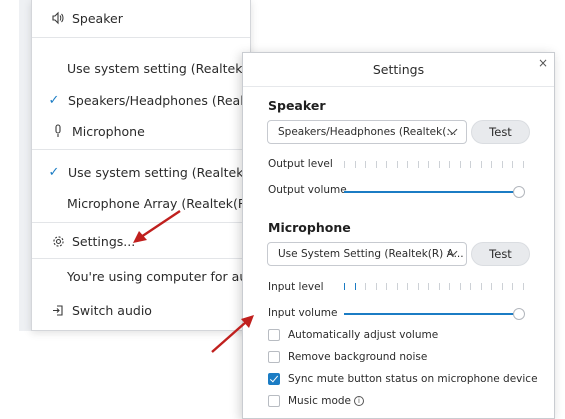 The height and width of the screenshot is (419, 565). I want to click on arrow-to-input-volume, so click(232, 334).